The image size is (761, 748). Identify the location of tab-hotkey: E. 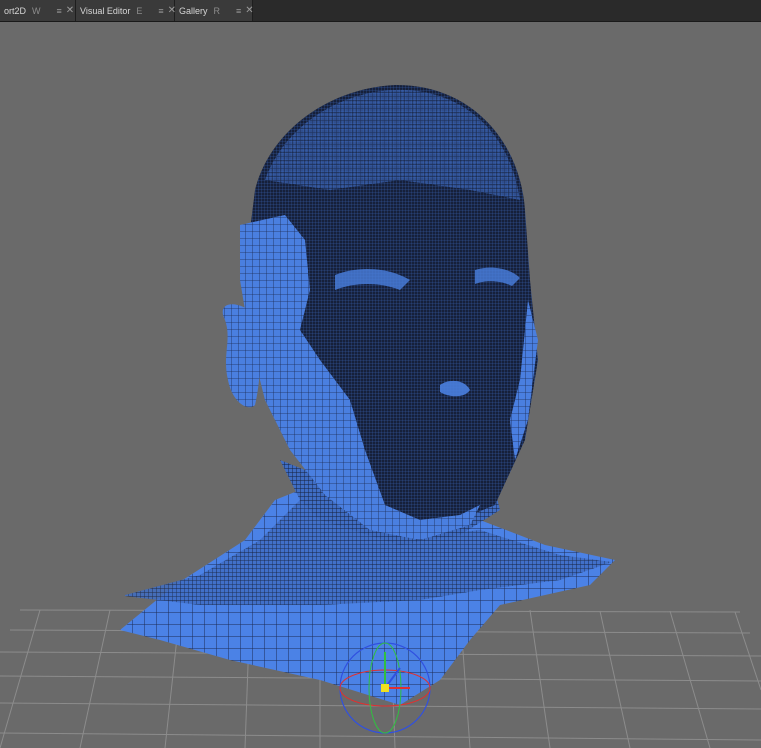
(139, 10).